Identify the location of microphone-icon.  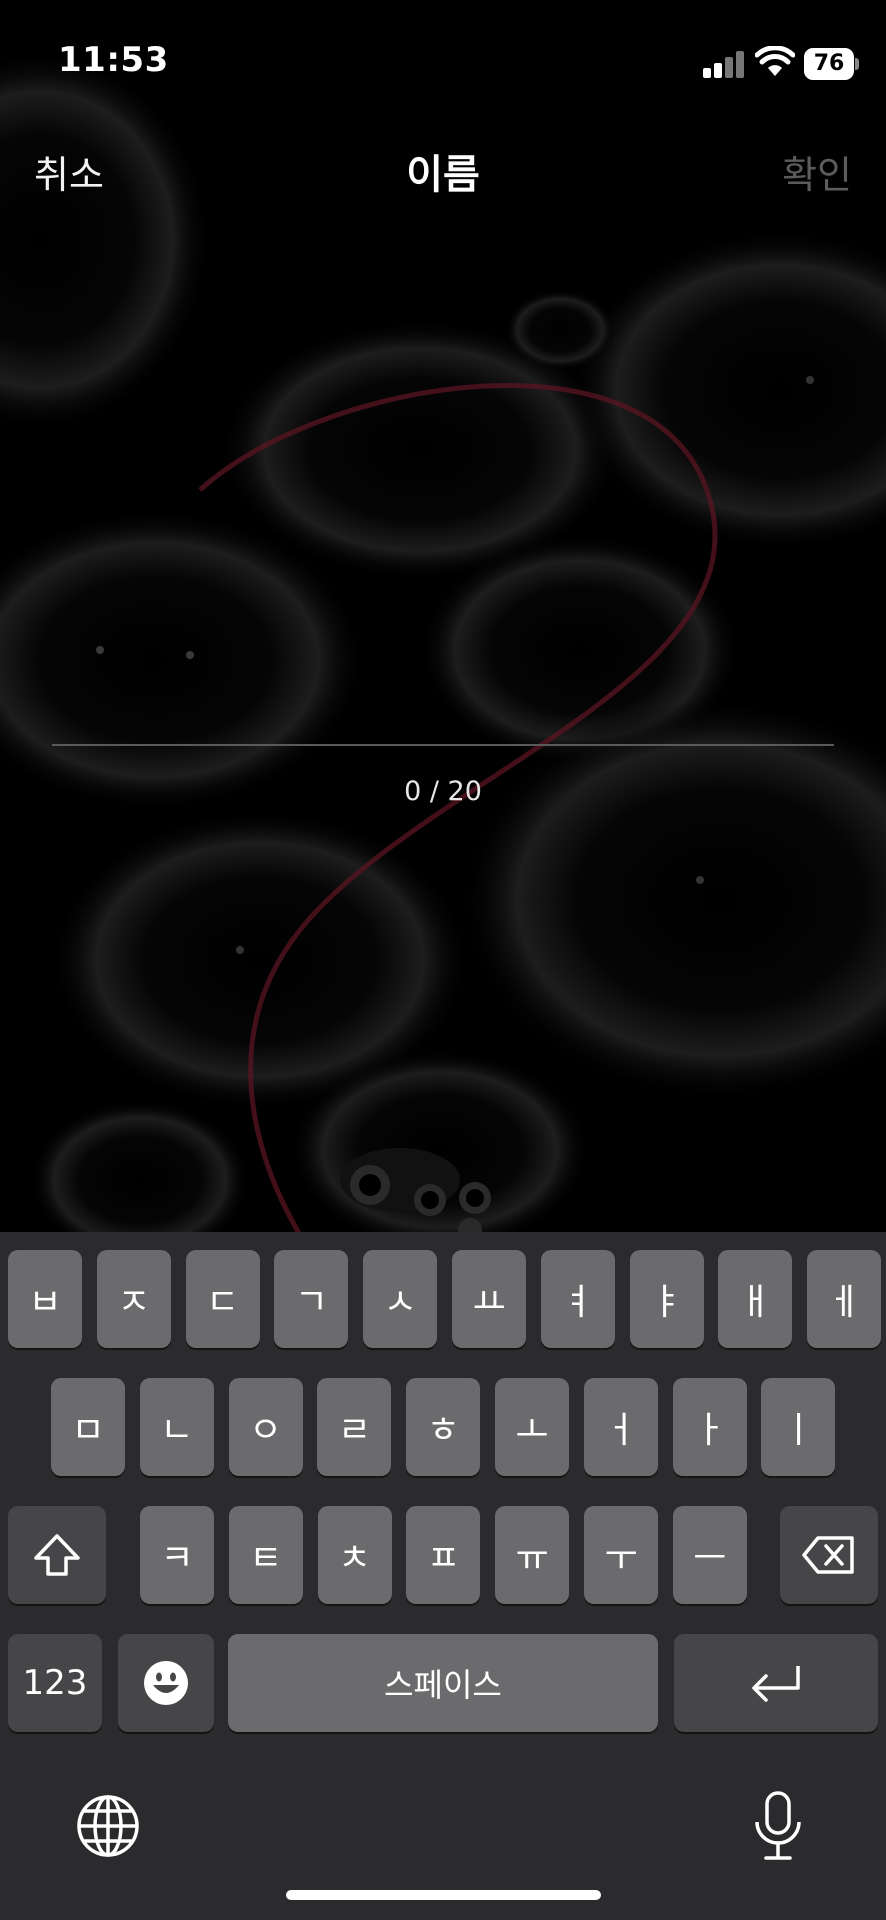
(778, 1826).